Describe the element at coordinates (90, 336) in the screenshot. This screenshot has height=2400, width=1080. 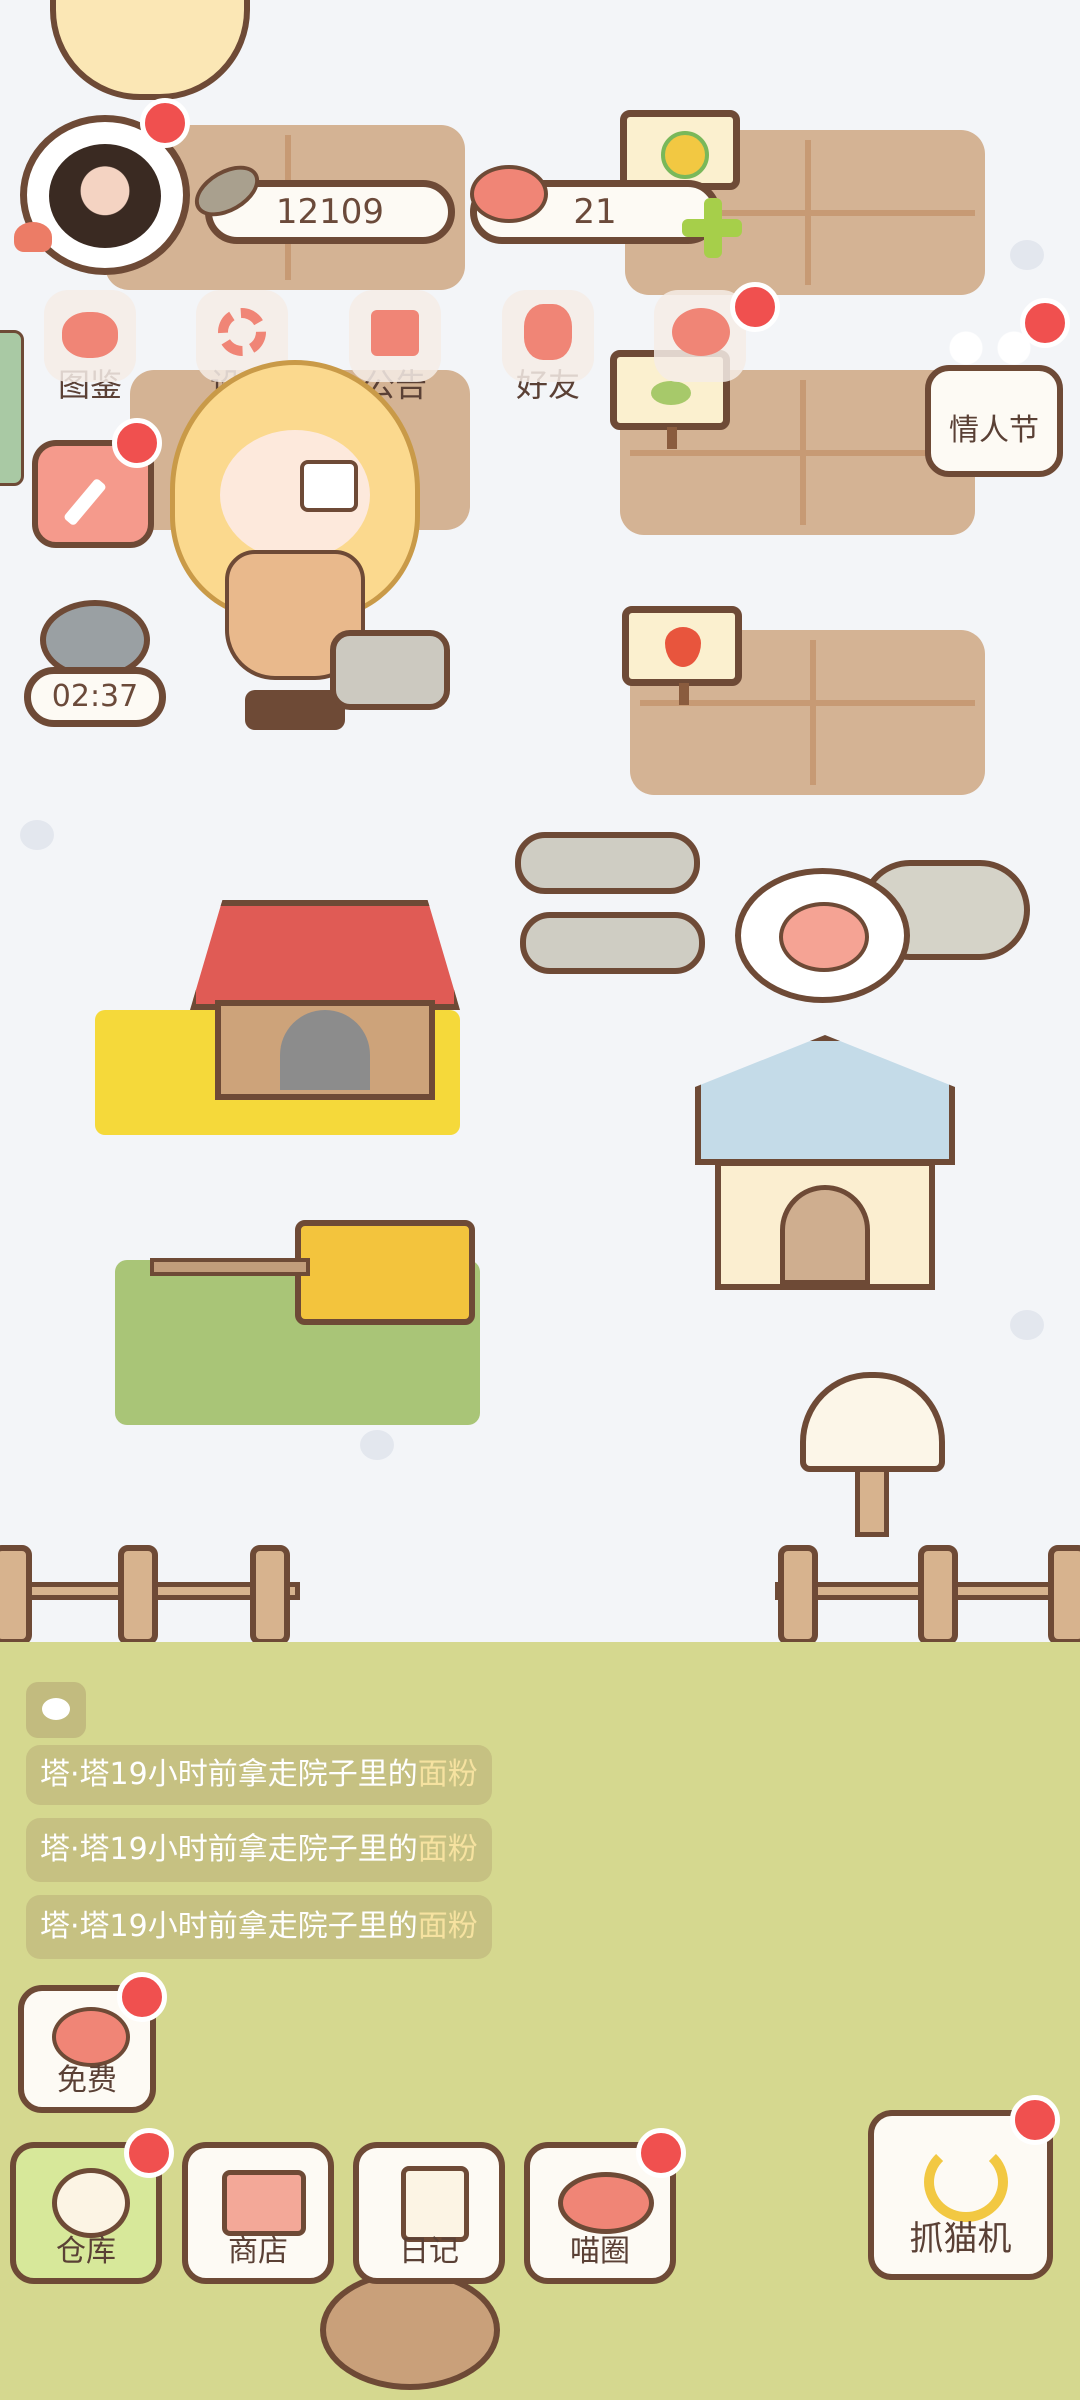
I see `cat-head-icon` at that location.